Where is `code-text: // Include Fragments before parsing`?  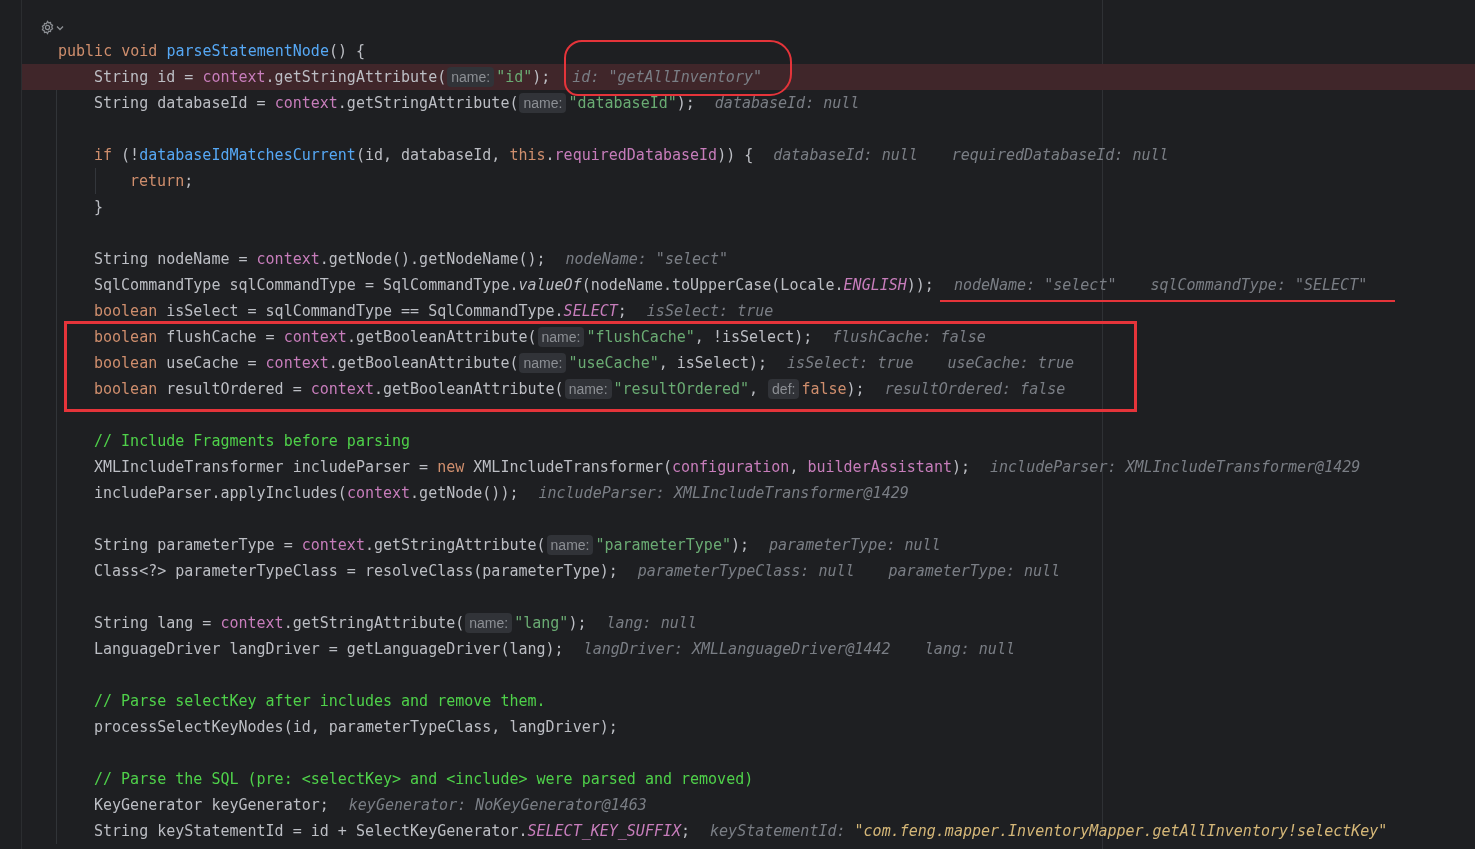
code-text: // Include Fragments before parsing is located at coordinates (252, 441).